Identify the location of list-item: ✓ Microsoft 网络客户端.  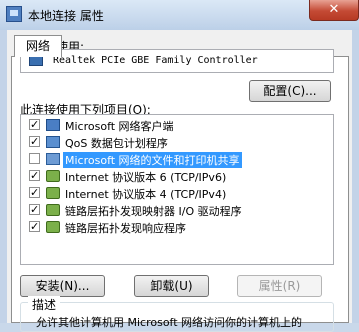
(177, 125).